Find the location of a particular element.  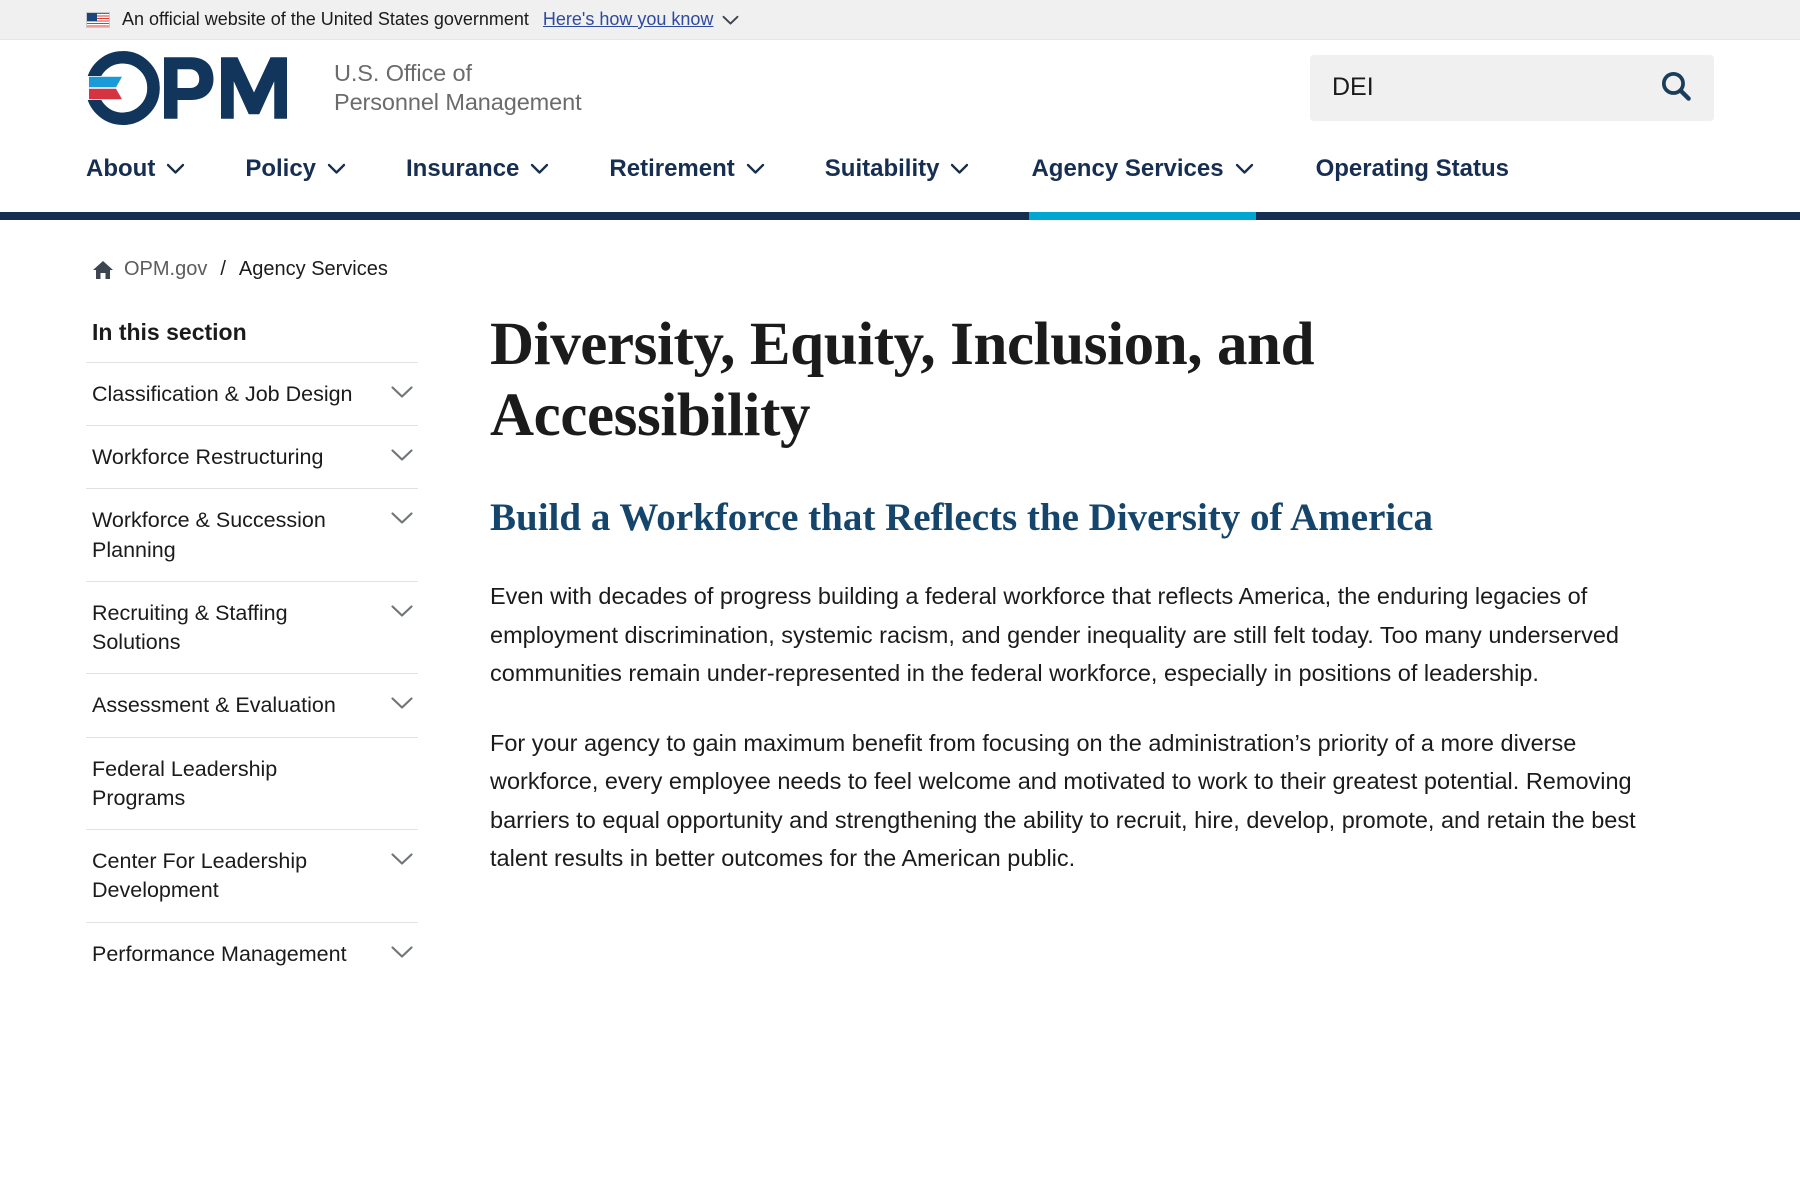

breadcrumb: OPM.gov / Agency Services is located at coordinates (900, 250).